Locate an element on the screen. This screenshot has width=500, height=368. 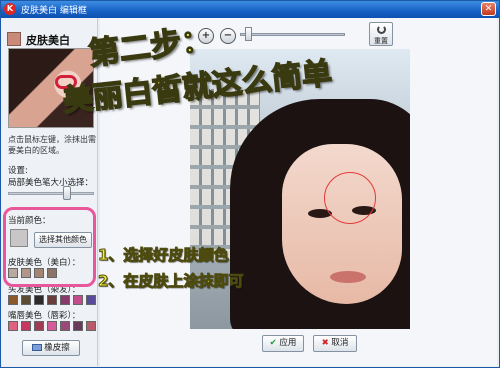
eraser-button-label: 橡皮擦 is located at coordinates (57, 348).